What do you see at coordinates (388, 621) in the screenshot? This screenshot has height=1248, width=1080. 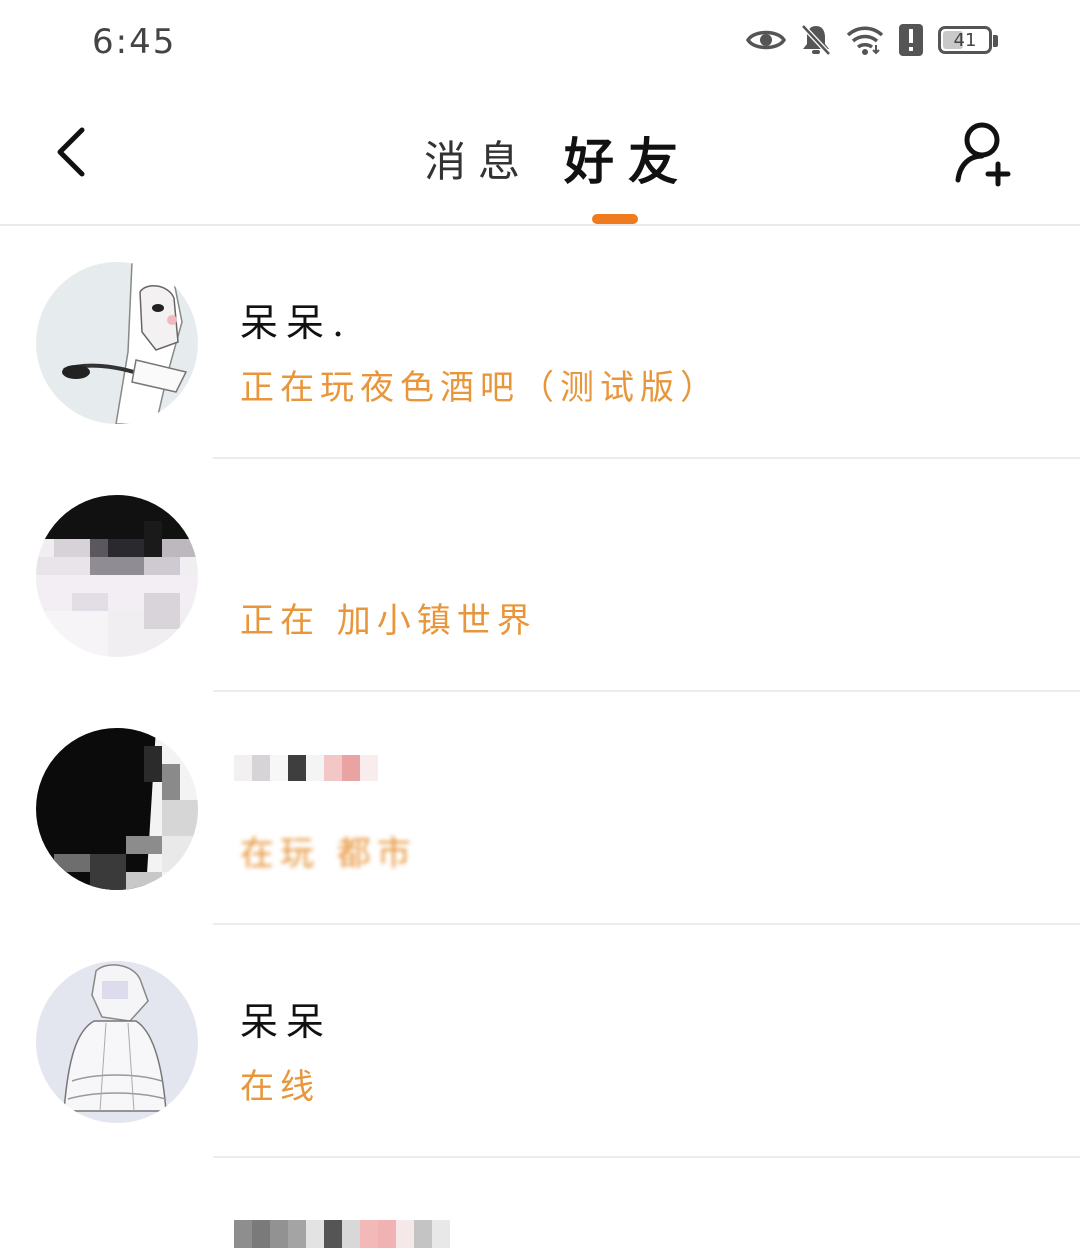 I see `friend-status: 正在 加小镇世界` at bounding box center [388, 621].